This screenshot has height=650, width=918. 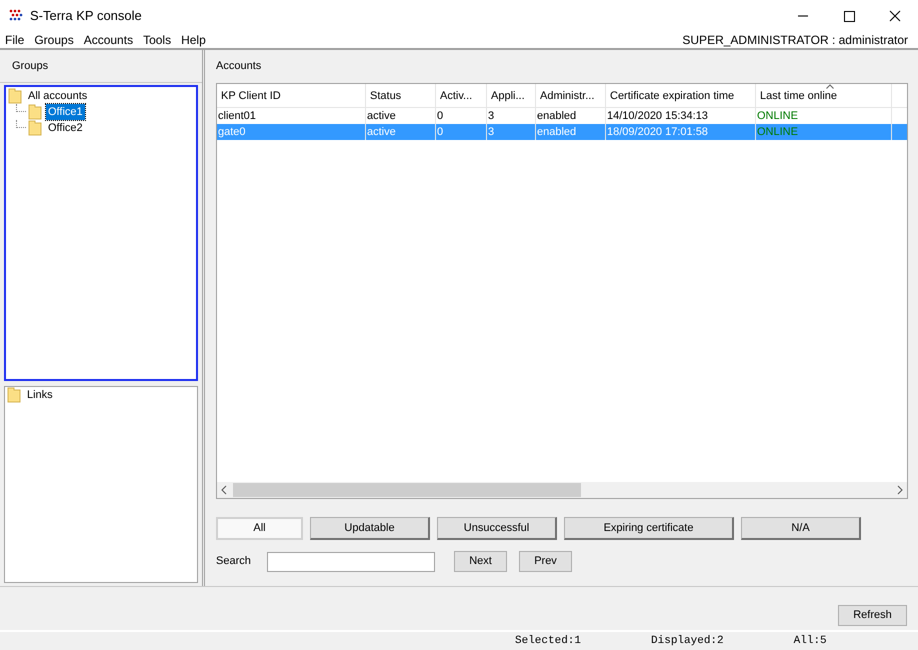 What do you see at coordinates (15, 40) in the screenshot?
I see `menu-item: File` at bounding box center [15, 40].